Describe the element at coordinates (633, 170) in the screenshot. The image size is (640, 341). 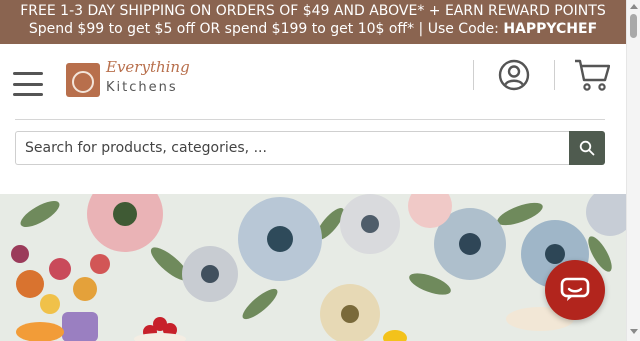
I see `page-scrollbar` at that location.